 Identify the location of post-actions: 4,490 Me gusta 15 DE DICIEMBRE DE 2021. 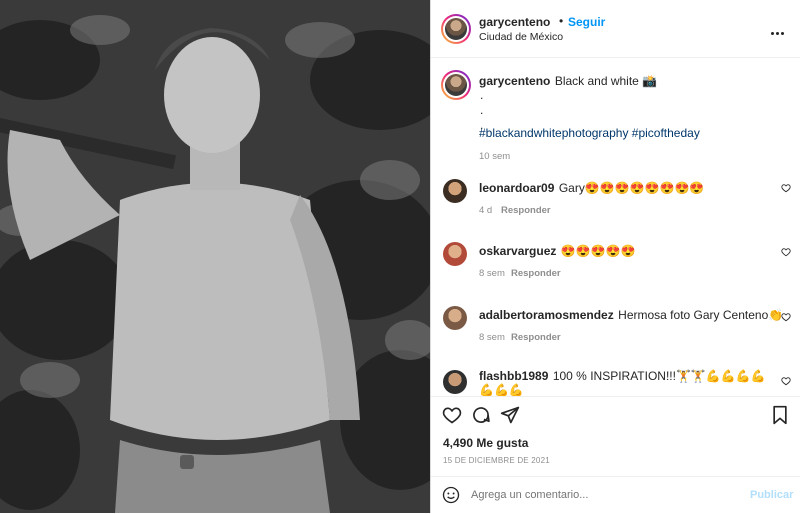
(615, 436).